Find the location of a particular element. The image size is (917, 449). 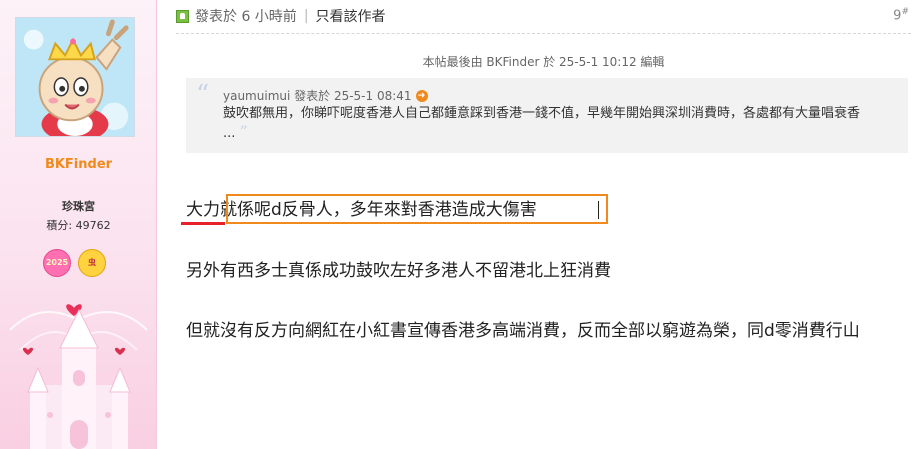

post-header: 發表於 6 小時前 | 只看該作者 is located at coordinates (281, 16).